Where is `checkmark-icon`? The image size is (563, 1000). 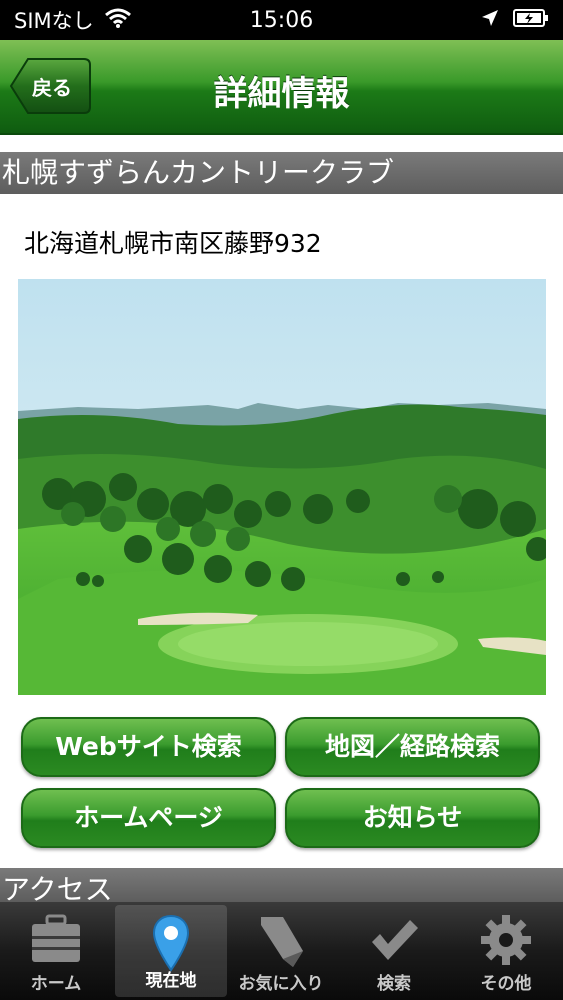
checkmark-icon is located at coordinates (395, 940).